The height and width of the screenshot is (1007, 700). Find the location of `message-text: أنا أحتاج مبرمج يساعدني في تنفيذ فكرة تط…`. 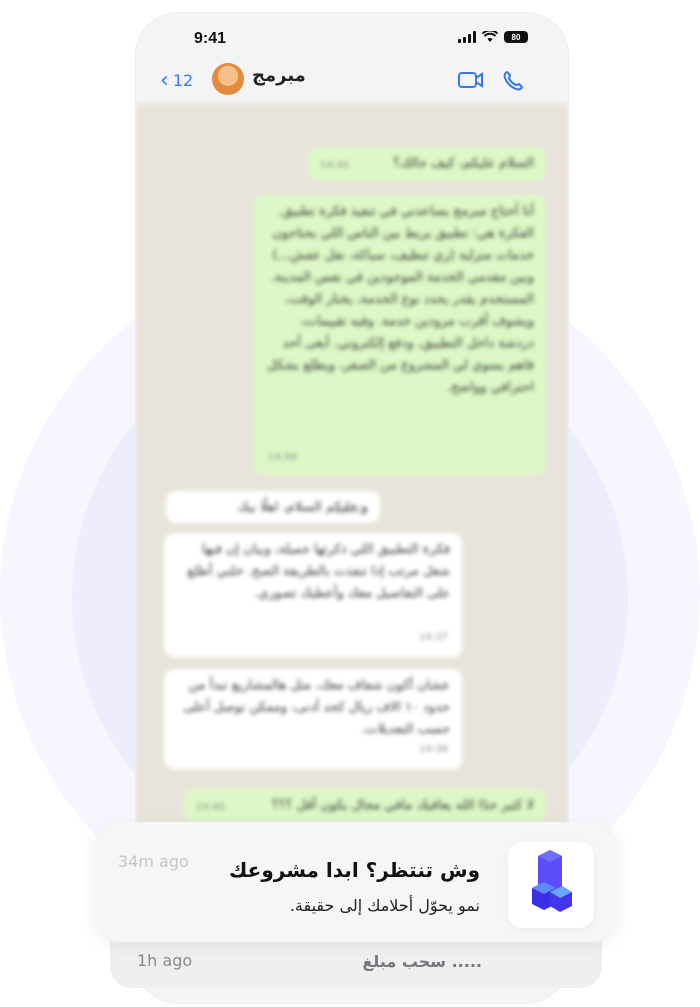

message-text: أنا أحتاج مبرمج يساعدني في تنفيذ فكرة تط… is located at coordinates (400, 299).